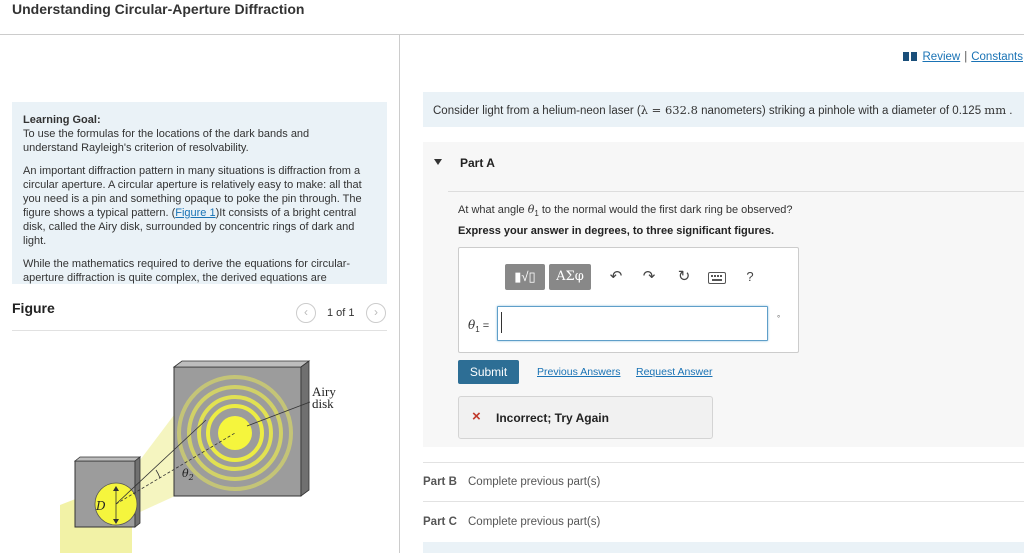  What do you see at coordinates (488, 372) in the screenshot?
I see `submit-button: Submit` at bounding box center [488, 372].